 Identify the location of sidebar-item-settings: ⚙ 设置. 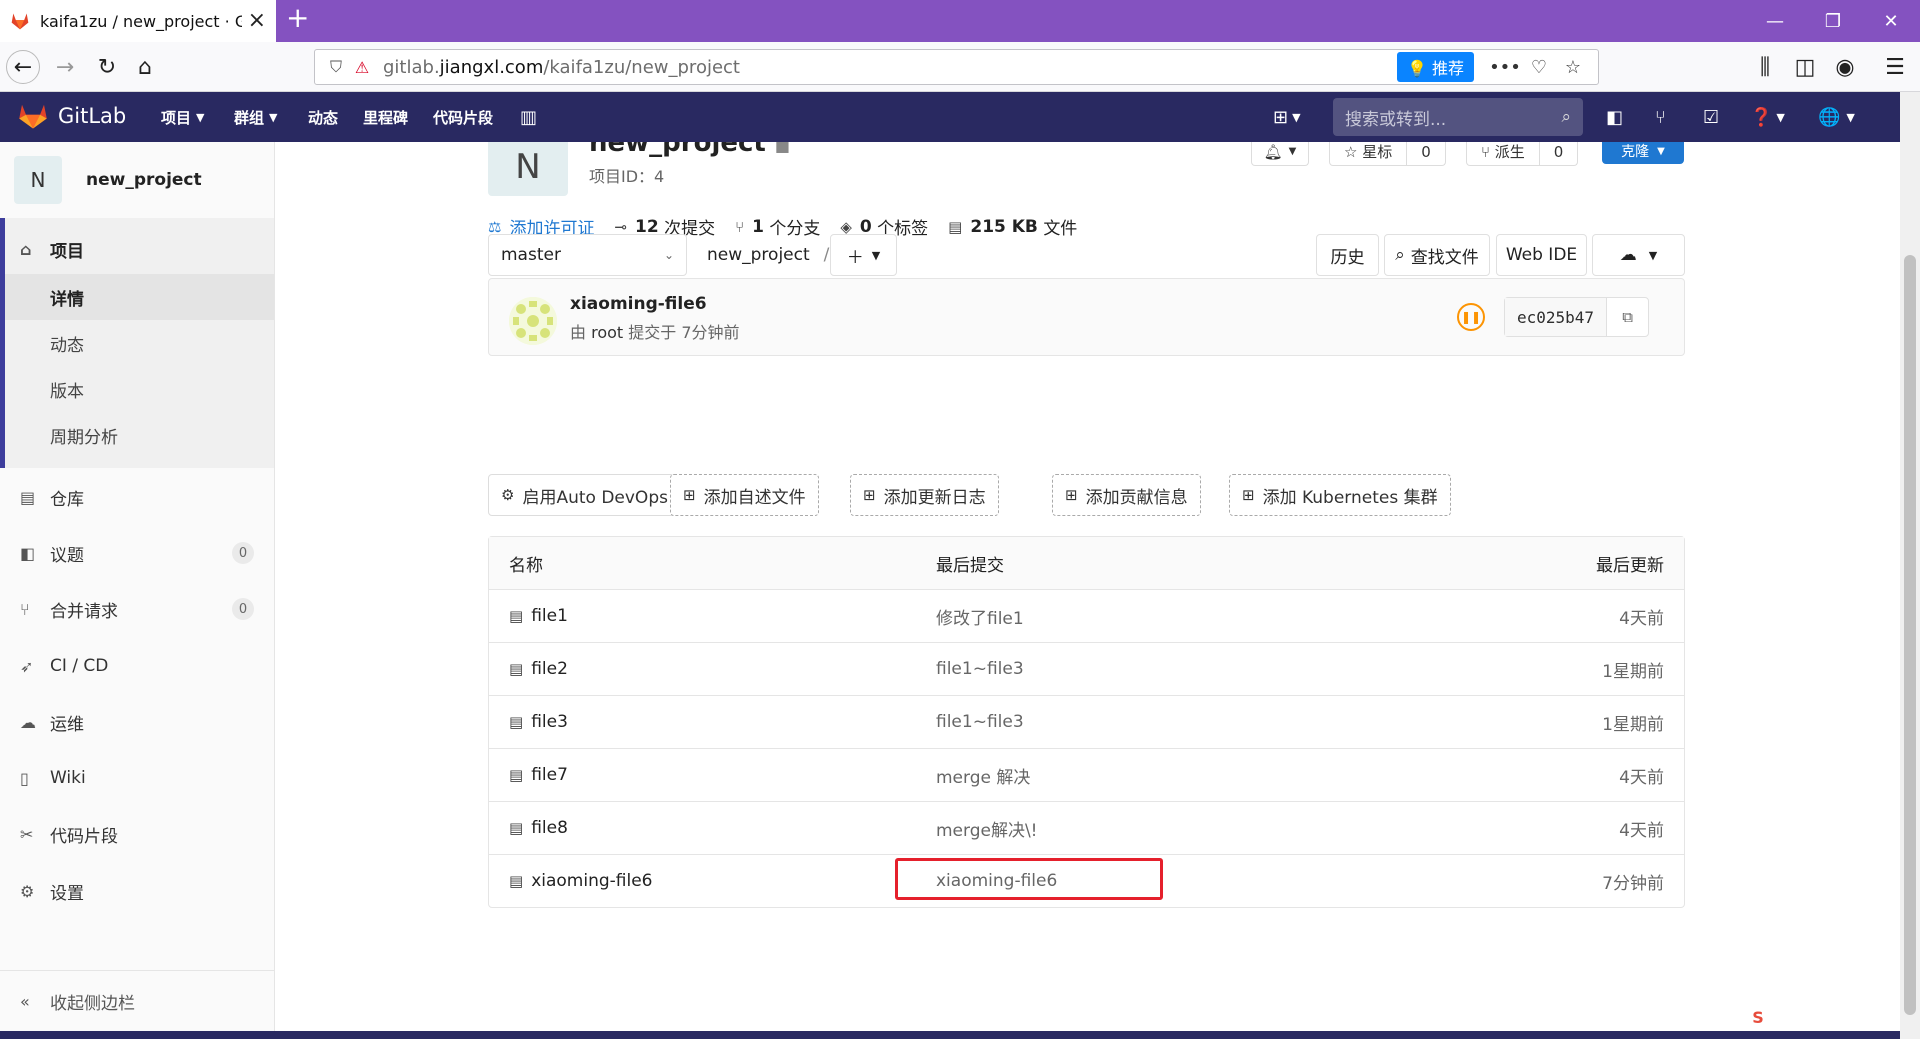
(137, 891).